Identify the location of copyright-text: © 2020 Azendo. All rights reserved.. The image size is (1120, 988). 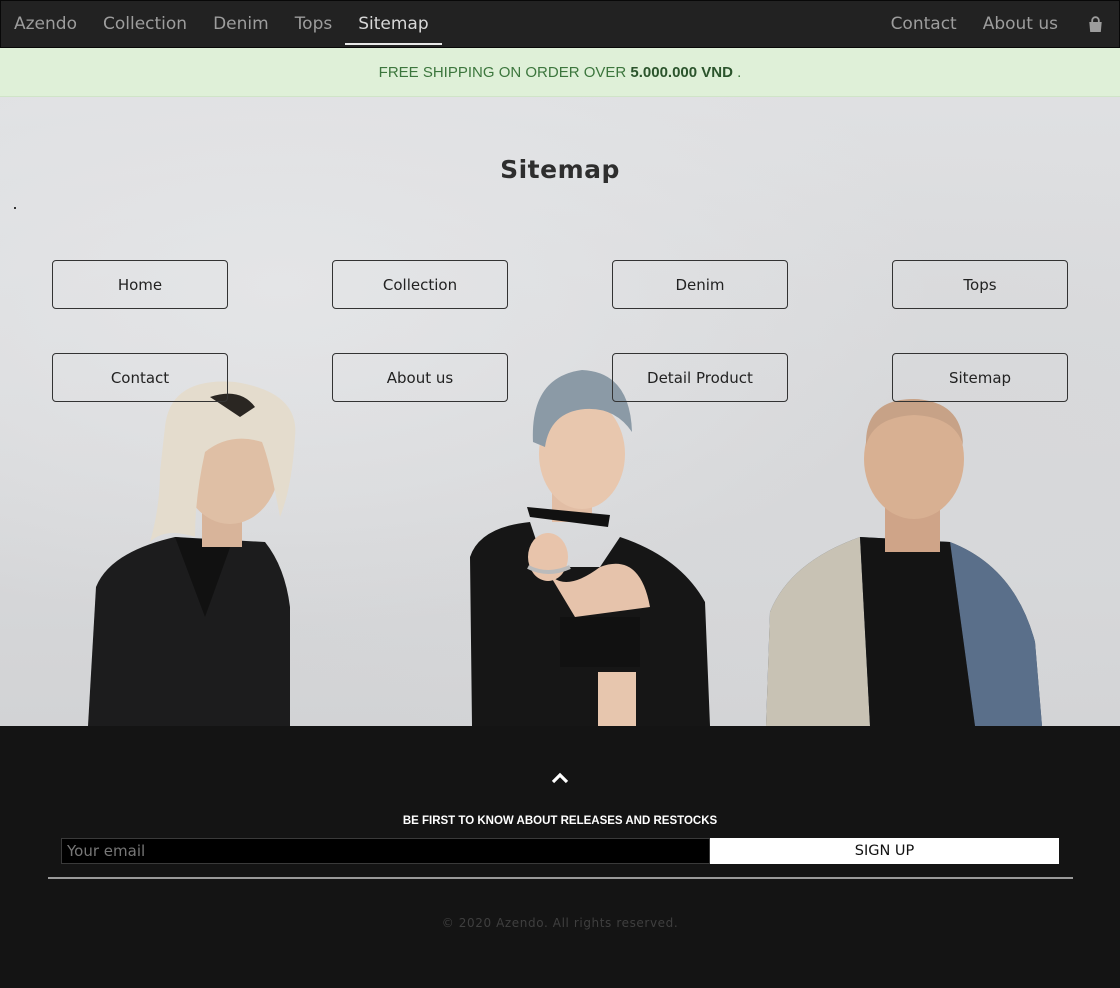
(560, 923).